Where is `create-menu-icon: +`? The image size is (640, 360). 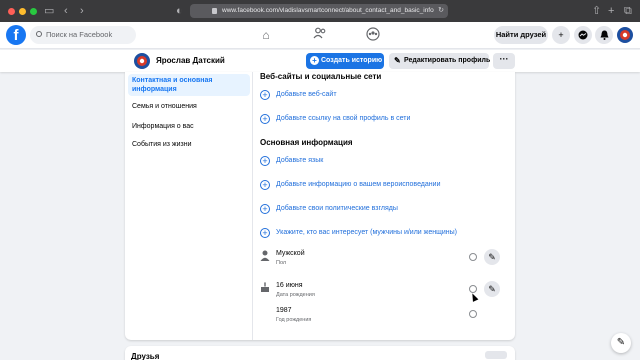 create-menu-icon: + is located at coordinates (561, 35).